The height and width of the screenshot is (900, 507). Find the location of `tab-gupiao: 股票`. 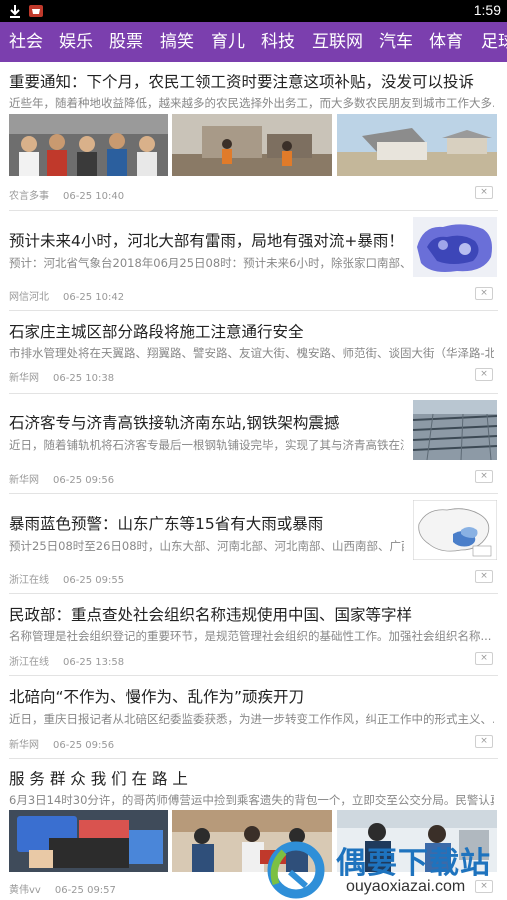

tab-gupiao: 股票 is located at coordinates (126, 42).